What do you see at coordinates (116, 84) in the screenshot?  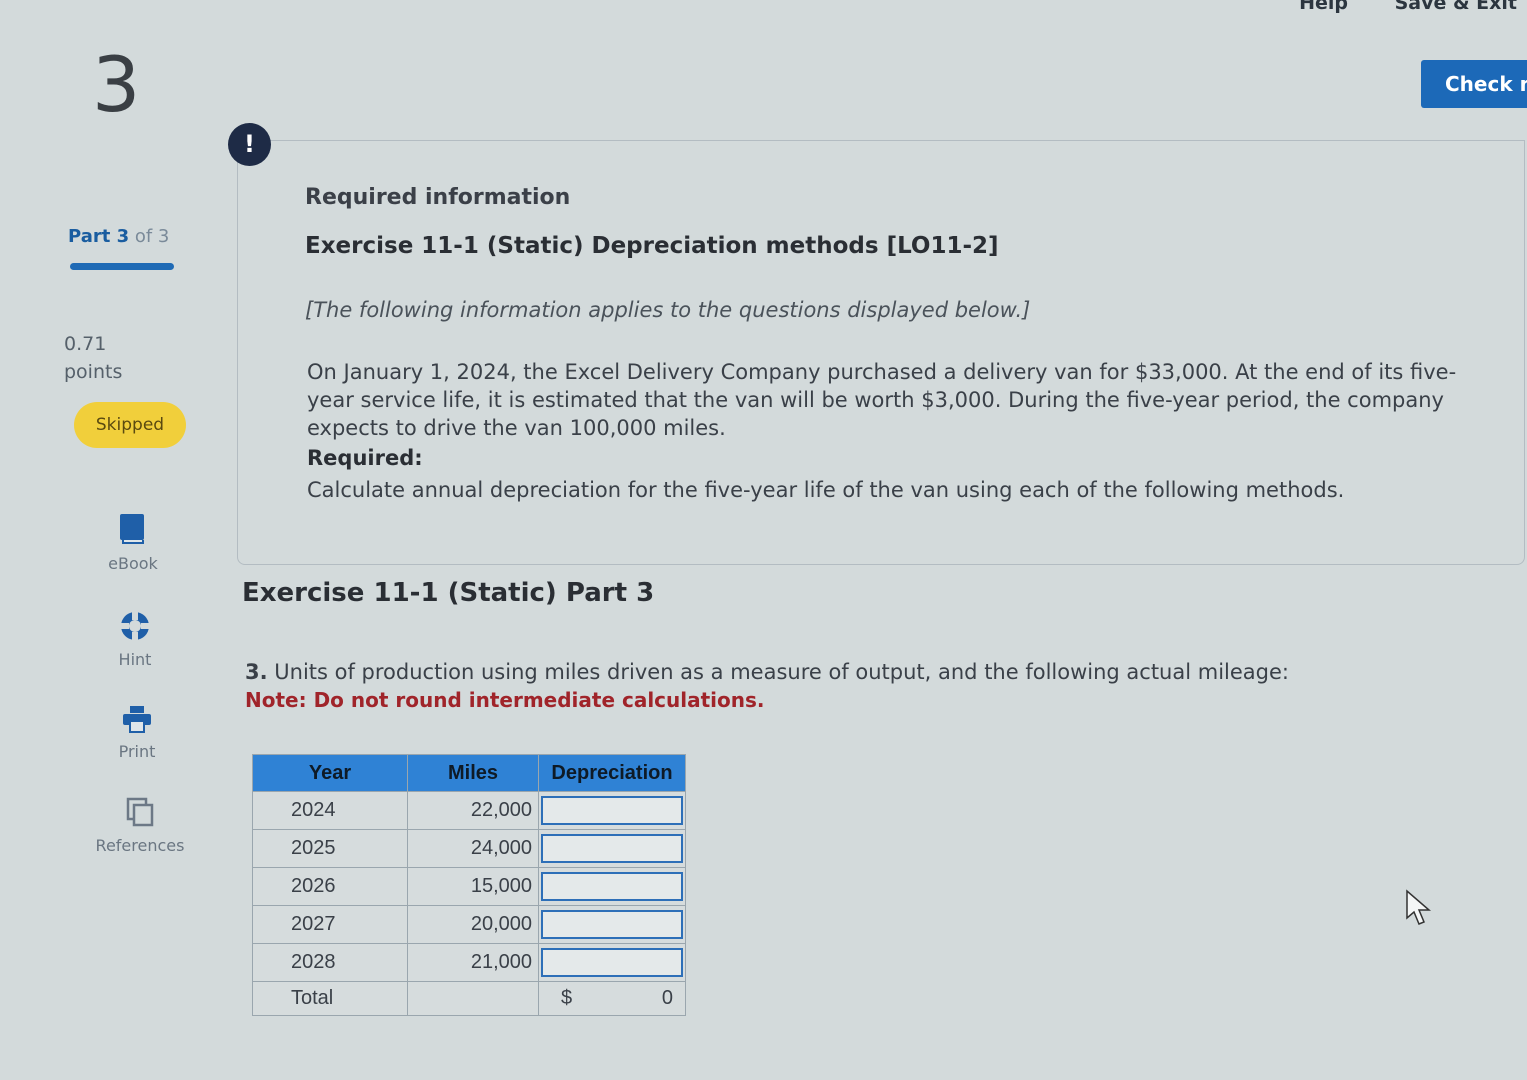 I see `question-number: 3` at bounding box center [116, 84].